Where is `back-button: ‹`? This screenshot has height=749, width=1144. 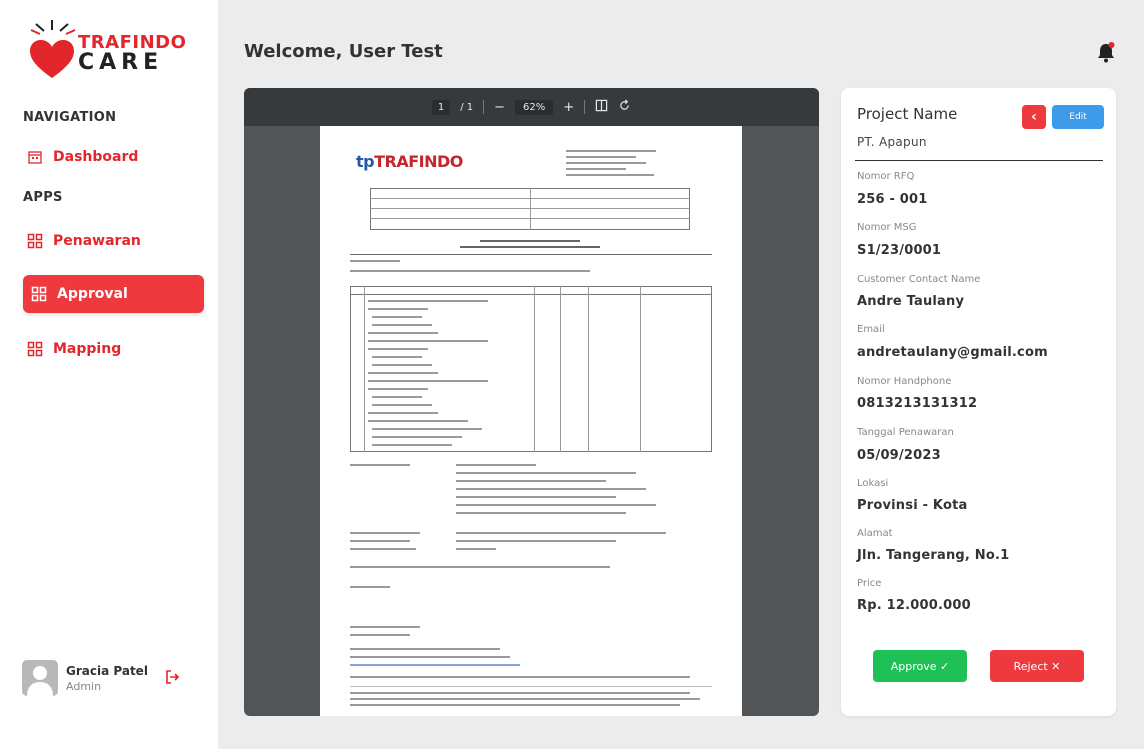 back-button: ‹ is located at coordinates (1034, 117).